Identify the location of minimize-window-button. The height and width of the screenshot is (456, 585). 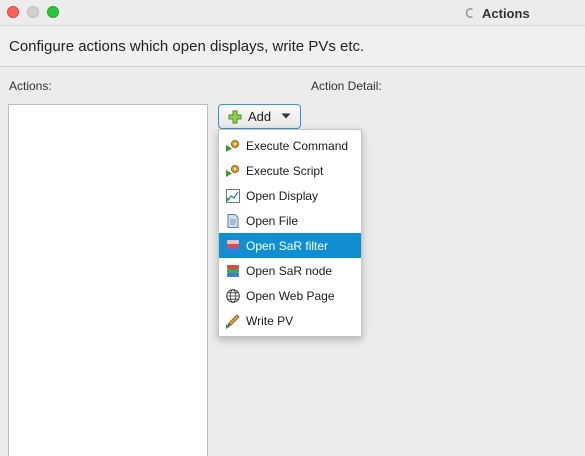
(33, 12).